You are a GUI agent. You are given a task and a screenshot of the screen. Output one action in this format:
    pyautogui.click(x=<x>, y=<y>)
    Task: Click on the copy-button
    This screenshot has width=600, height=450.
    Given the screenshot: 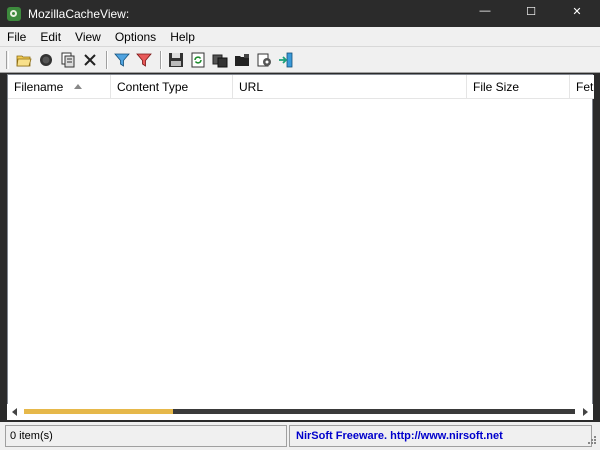 What is the action you would take?
    pyautogui.click(x=68, y=60)
    